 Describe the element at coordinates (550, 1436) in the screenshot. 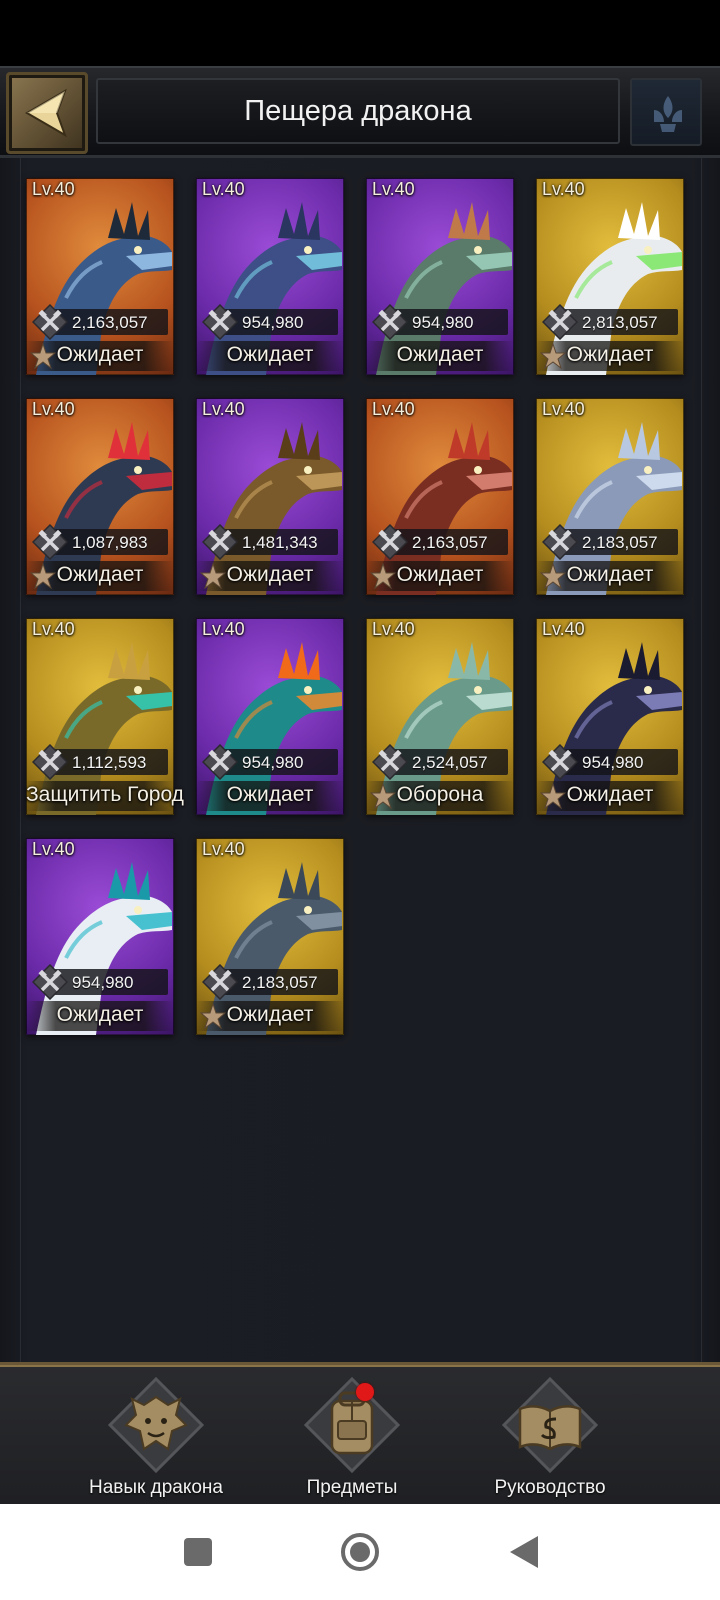

I see `guide-button: Руководство` at that location.